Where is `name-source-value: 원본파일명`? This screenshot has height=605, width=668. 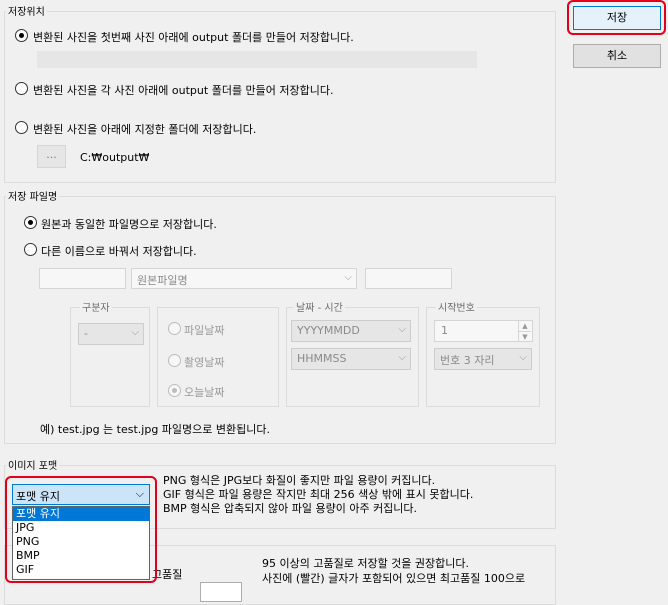
name-source-value: 원본파일명 is located at coordinates (162, 280).